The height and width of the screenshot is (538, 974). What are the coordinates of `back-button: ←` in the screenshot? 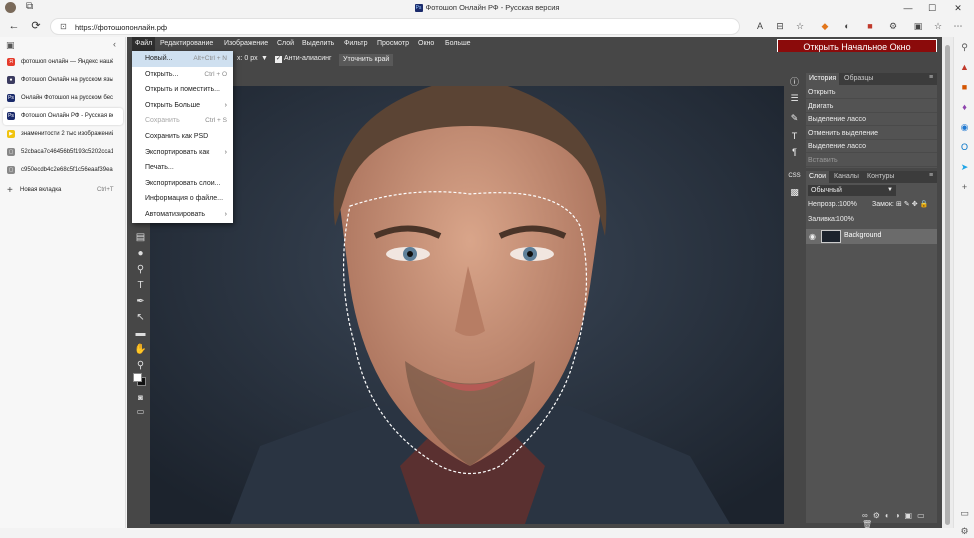 It's located at (14, 26).